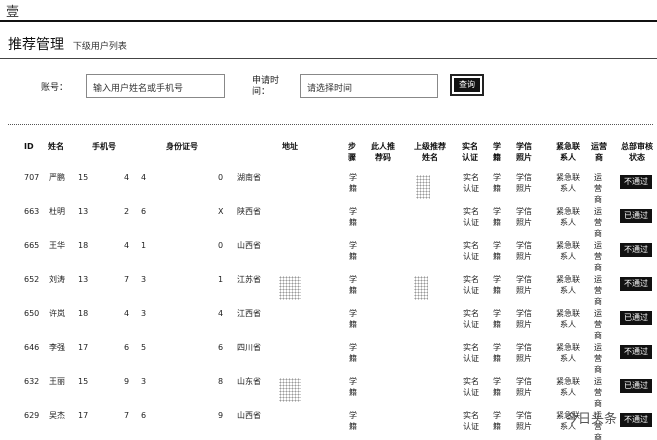  Describe the element at coordinates (249, 415) in the screenshot. I see `cell-province: 山西省` at that location.